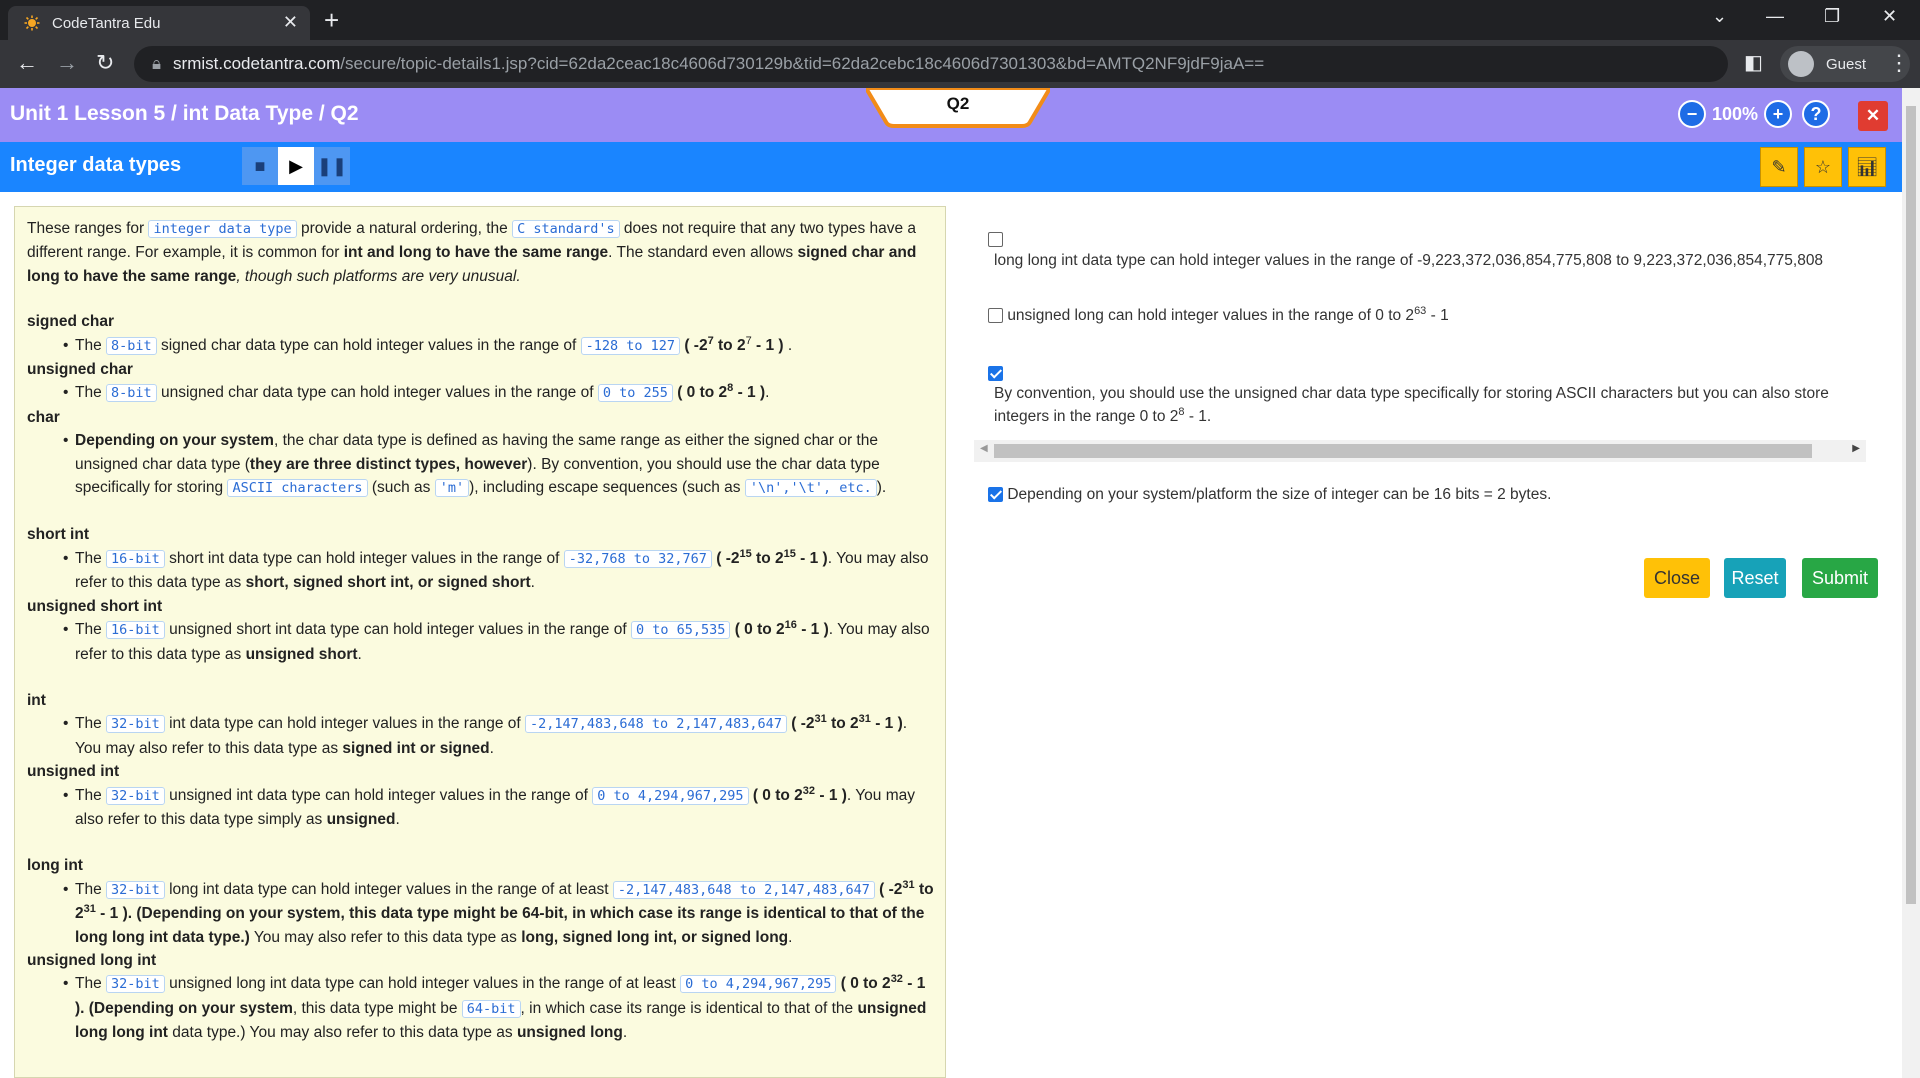  Describe the element at coordinates (958, 108) in the screenshot. I see `question-tab: Q2` at that location.